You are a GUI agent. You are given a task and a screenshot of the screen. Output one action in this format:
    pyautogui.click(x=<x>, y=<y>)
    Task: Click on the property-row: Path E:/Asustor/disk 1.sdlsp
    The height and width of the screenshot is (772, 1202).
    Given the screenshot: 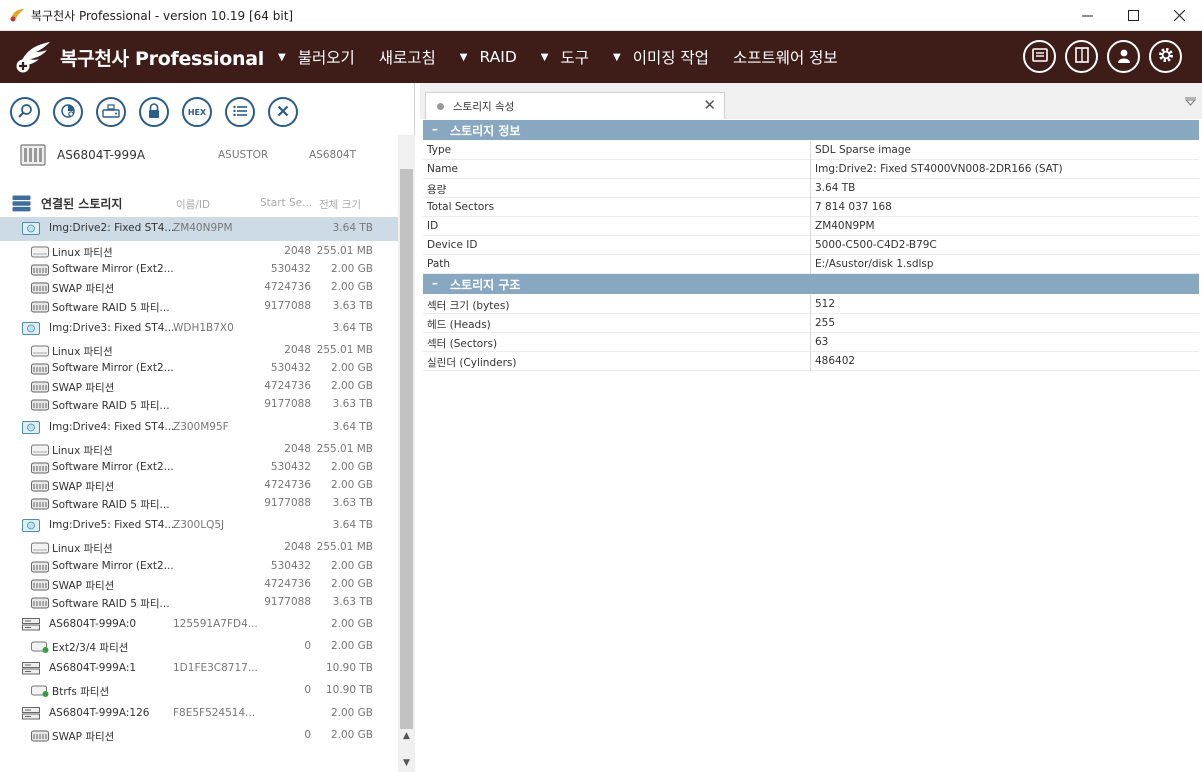 What is the action you would take?
    pyautogui.click(x=811, y=264)
    